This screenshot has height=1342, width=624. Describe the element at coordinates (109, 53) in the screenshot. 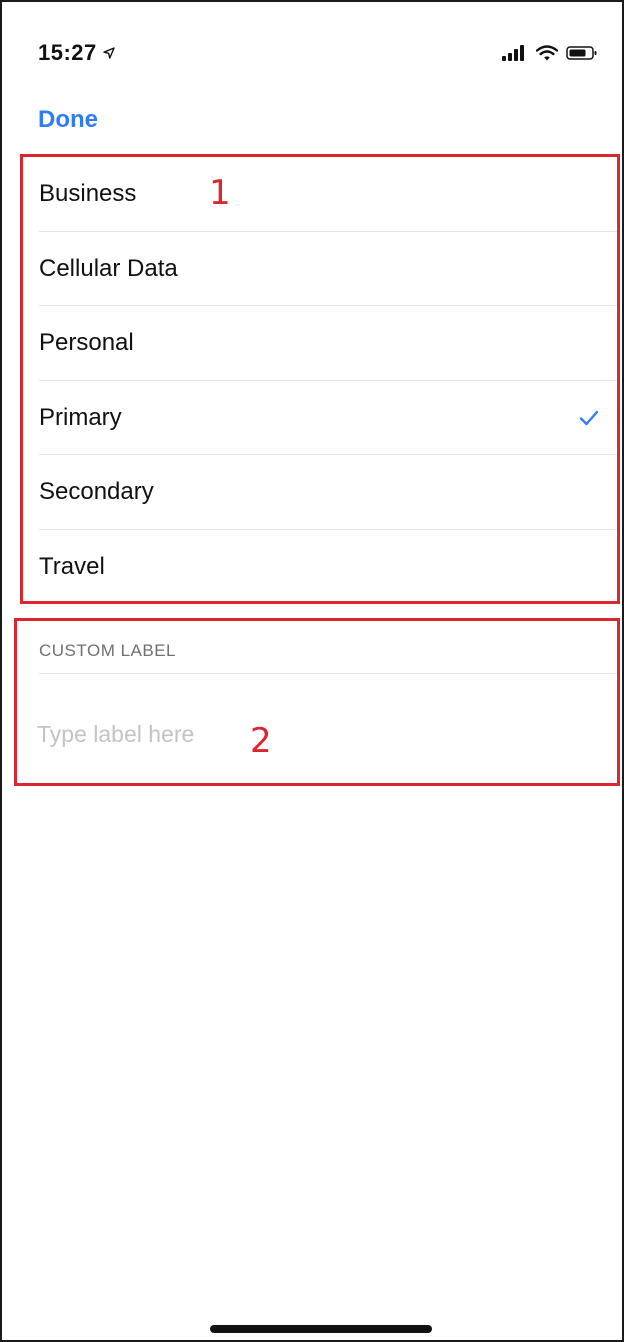

I see `location-arrow-icon` at that location.